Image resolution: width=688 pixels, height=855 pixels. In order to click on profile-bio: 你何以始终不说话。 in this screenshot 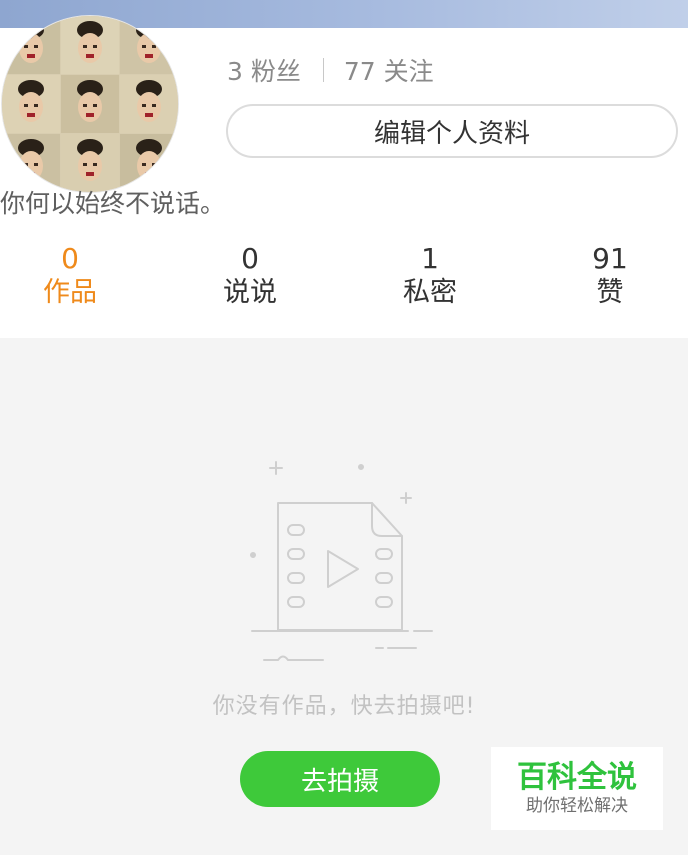, I will do `click(113, 203)`.